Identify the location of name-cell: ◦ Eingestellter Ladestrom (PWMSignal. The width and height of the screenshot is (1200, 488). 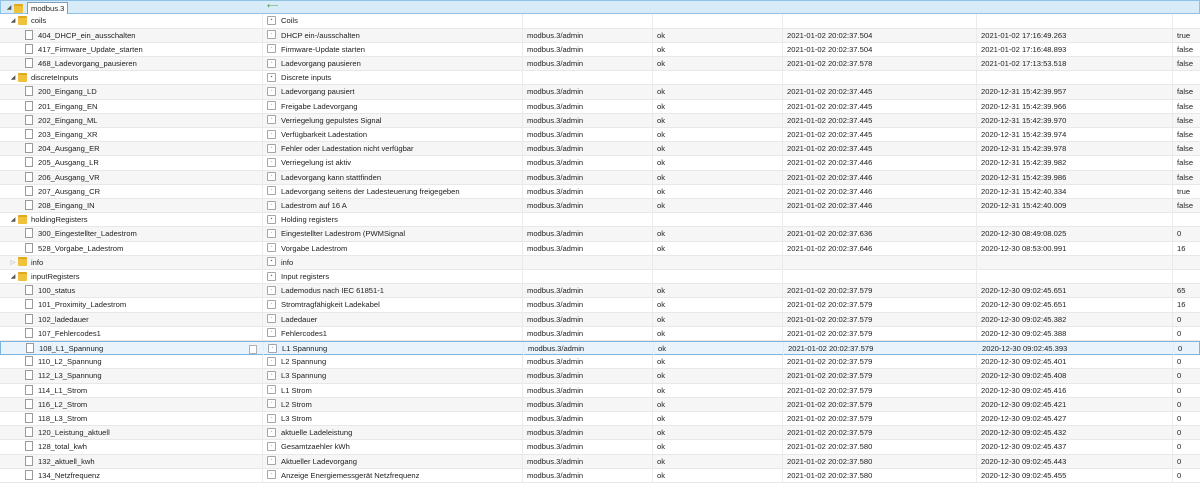
(392, 234).